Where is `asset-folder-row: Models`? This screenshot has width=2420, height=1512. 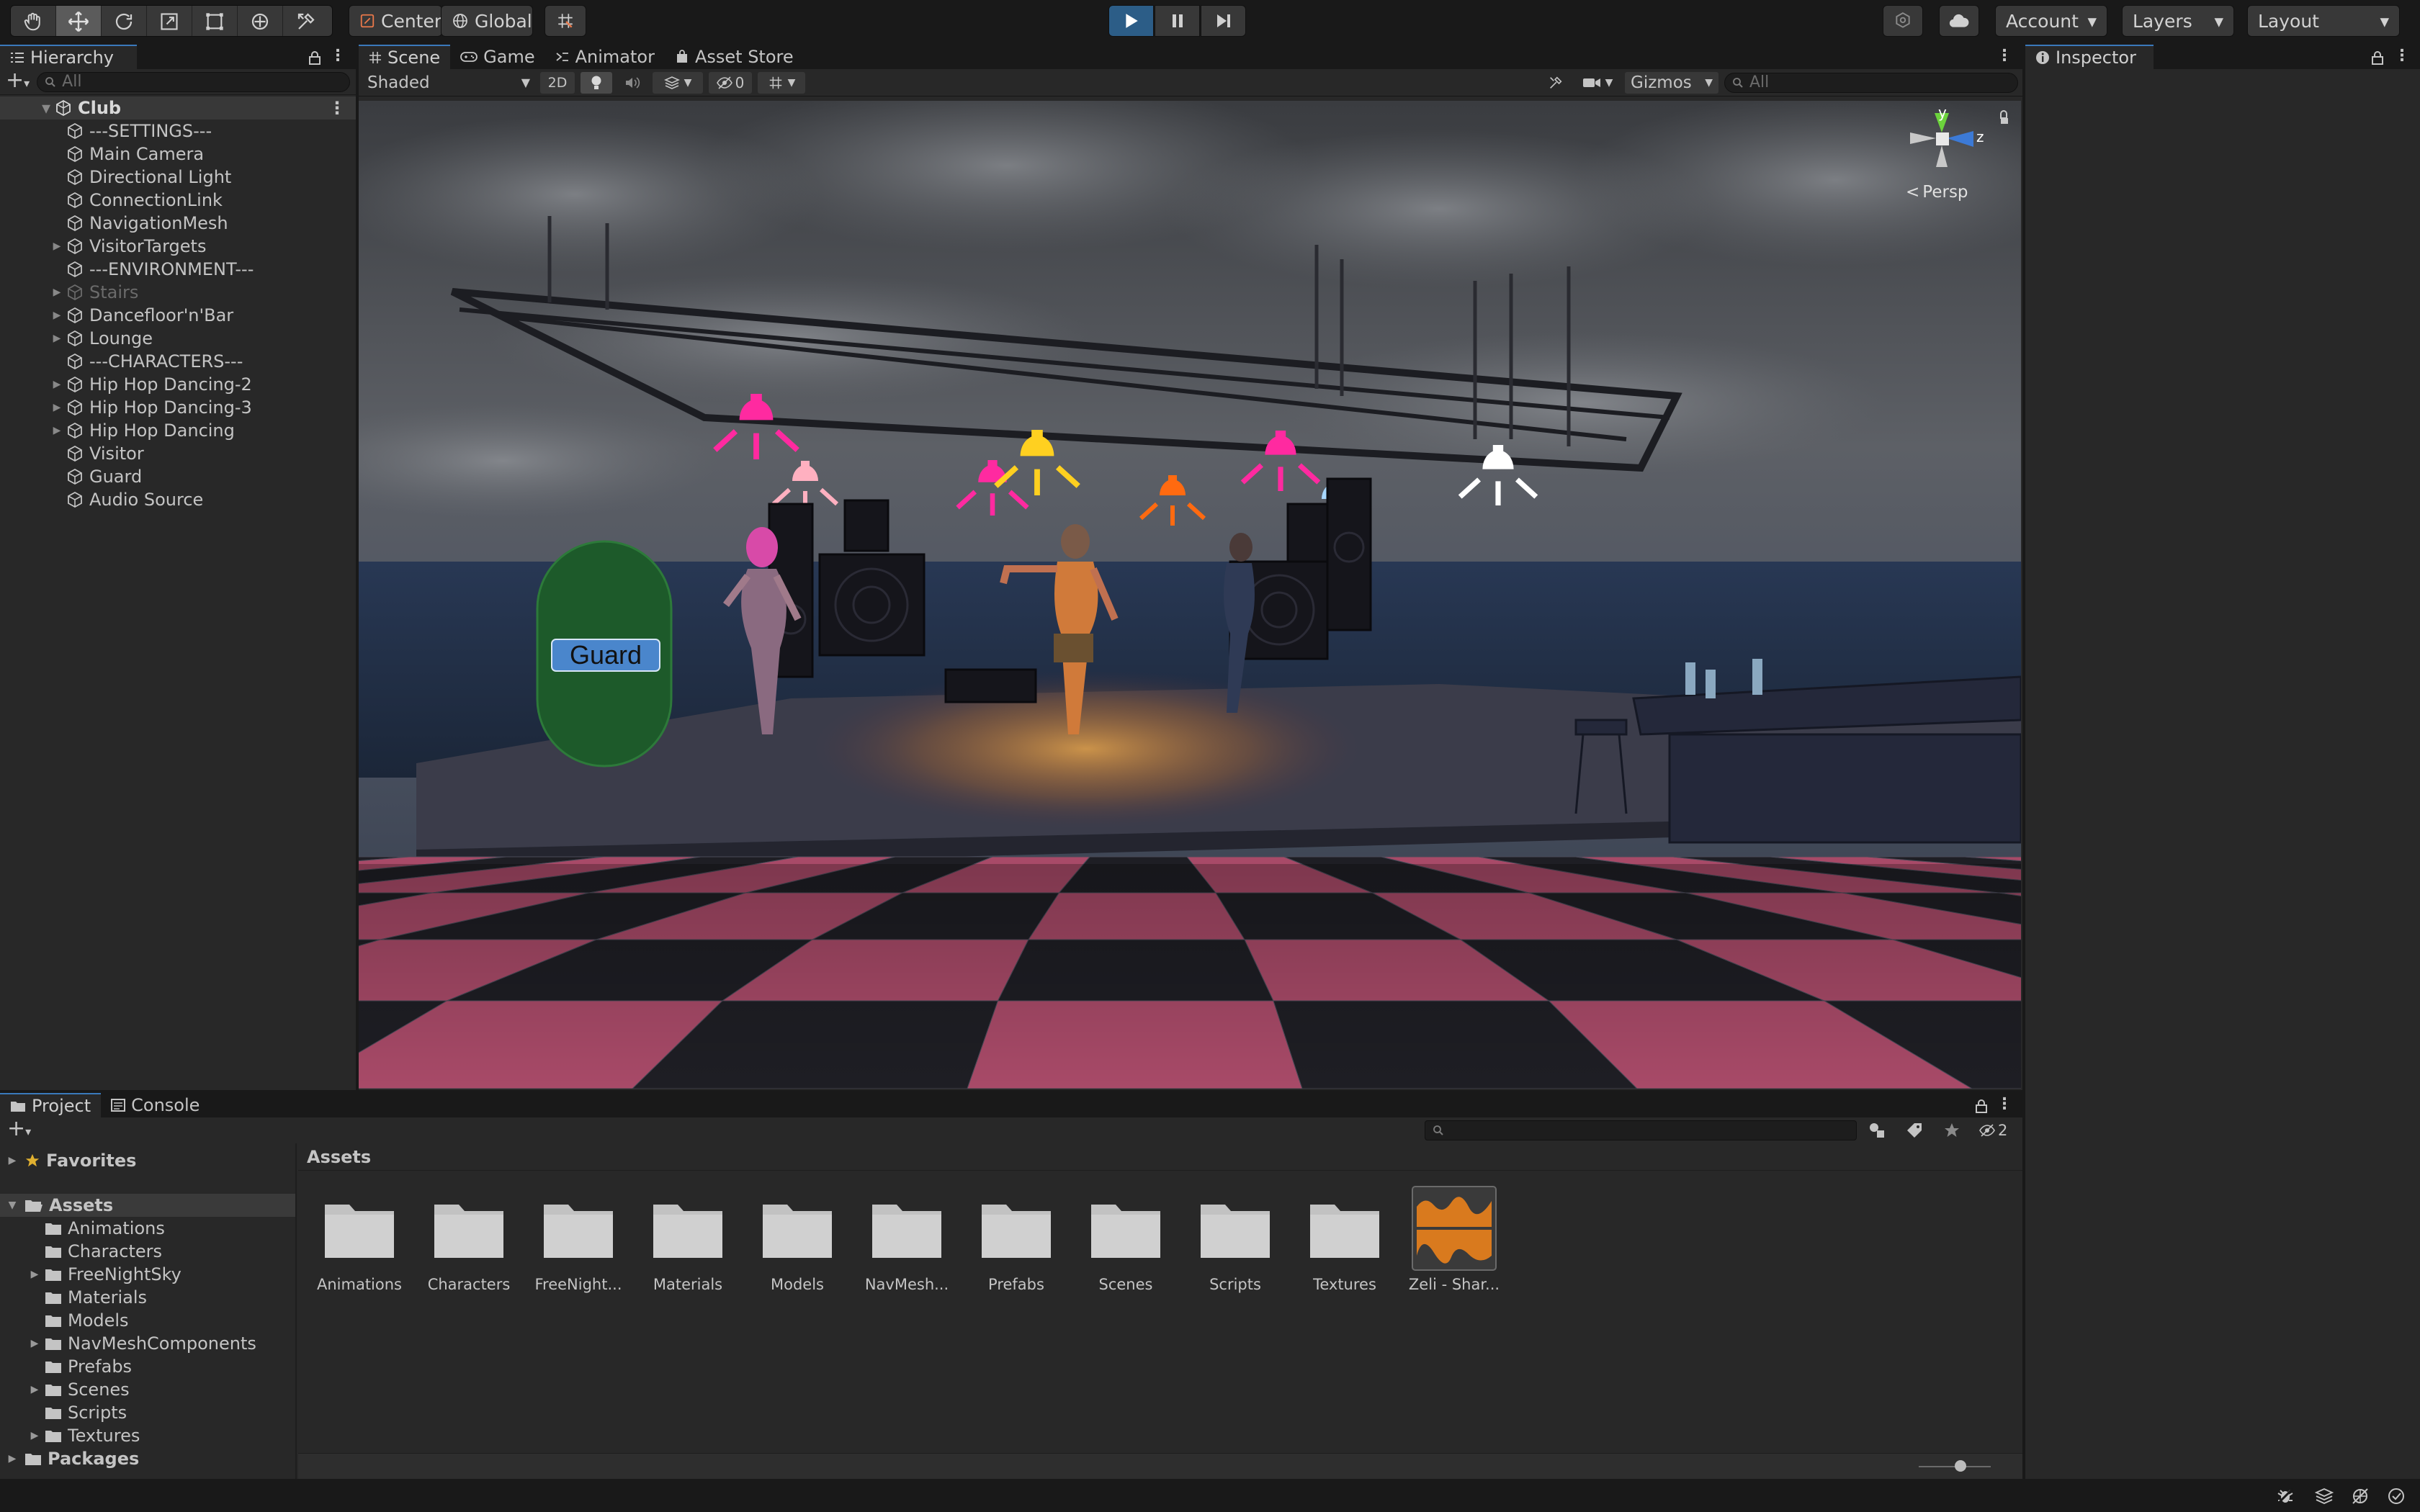 asset-folder-row: Models is located at coordinates (147, 1320).